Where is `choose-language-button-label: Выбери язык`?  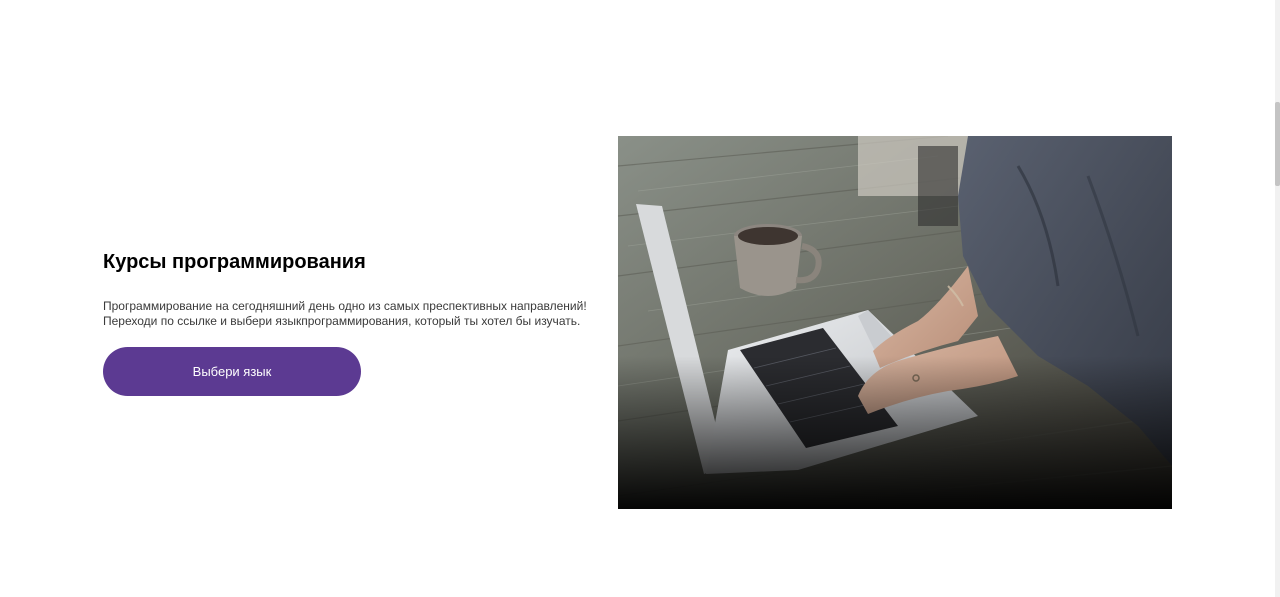
choose-language-button-label: Выбери язык is located at coordinates (232, 371).